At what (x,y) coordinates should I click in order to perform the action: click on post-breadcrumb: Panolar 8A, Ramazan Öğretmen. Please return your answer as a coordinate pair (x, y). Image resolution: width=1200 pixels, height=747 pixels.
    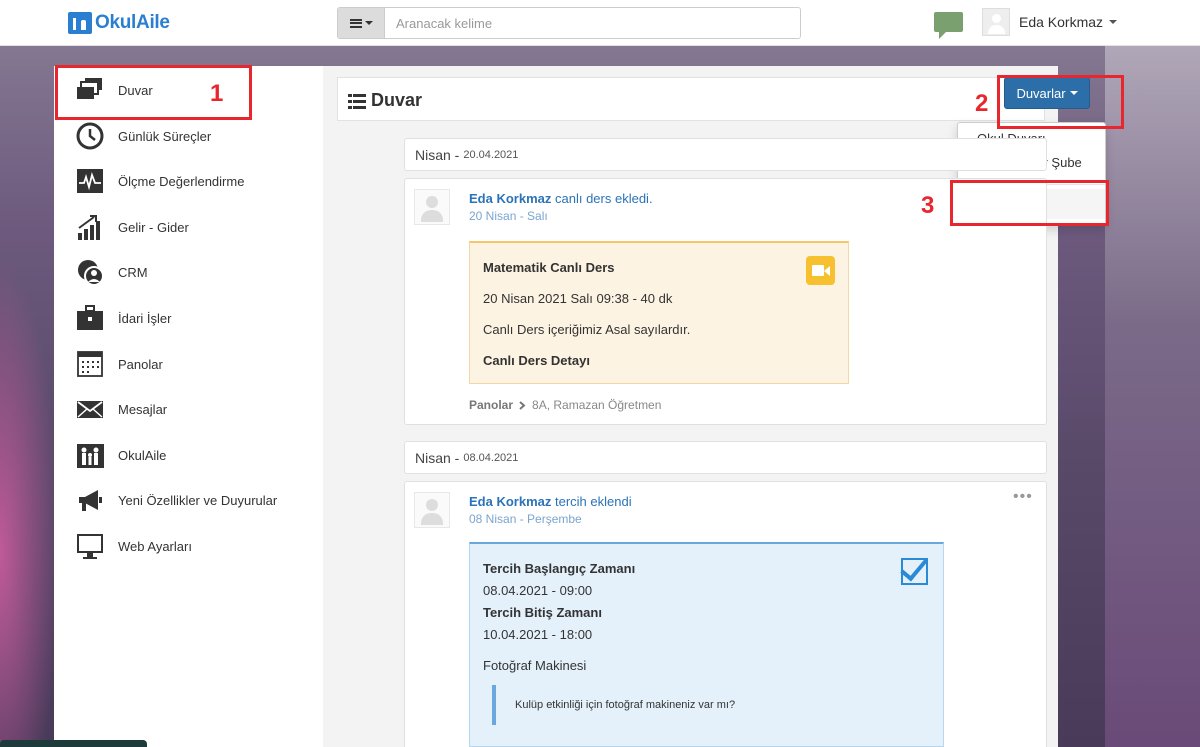
    Looking at the image, I should click on (565, 405).